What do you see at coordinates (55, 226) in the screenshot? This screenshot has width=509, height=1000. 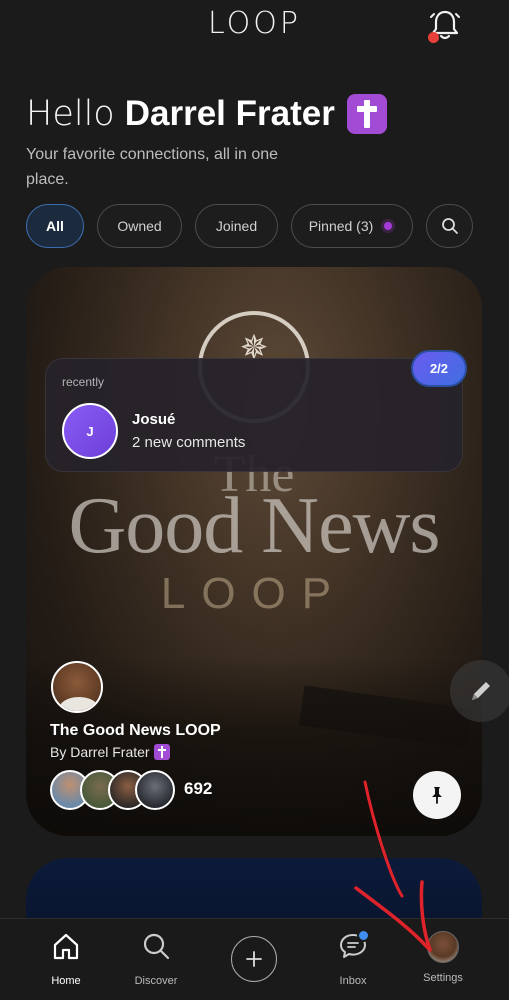 I see `filter-all: All` at bounding box center [55, 226].